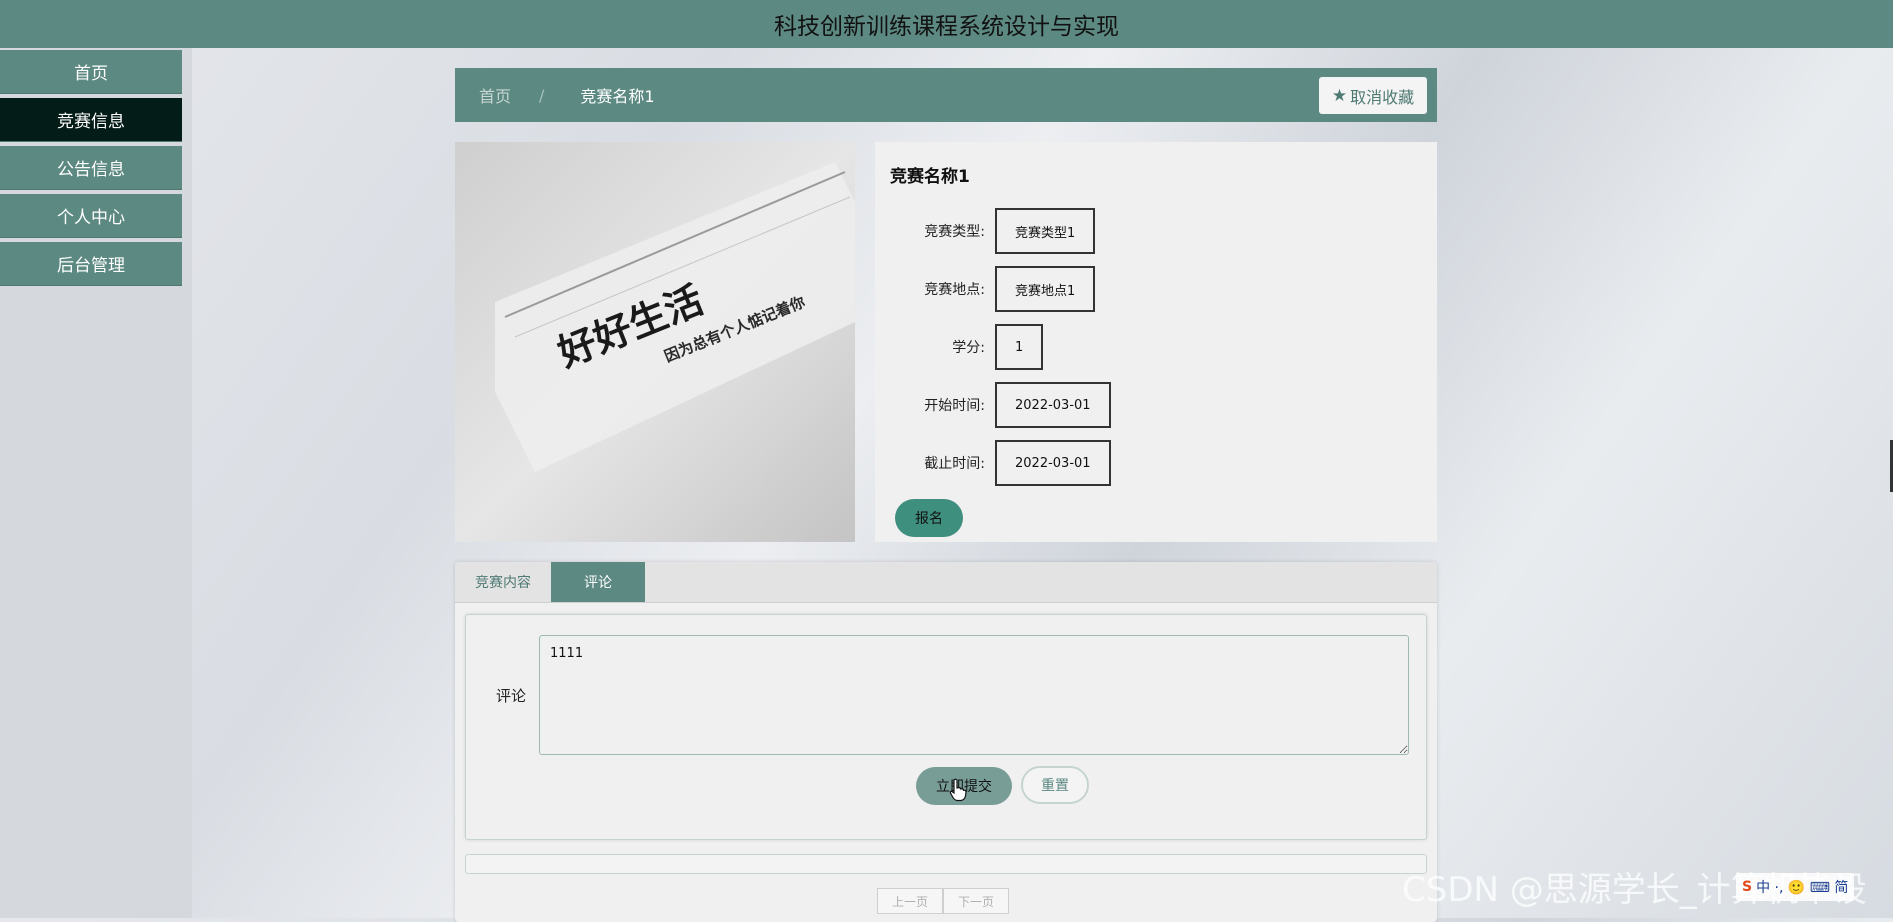  I want to click on app-header: 科技创新训练课程系统设计与实现, so click(946, 24).